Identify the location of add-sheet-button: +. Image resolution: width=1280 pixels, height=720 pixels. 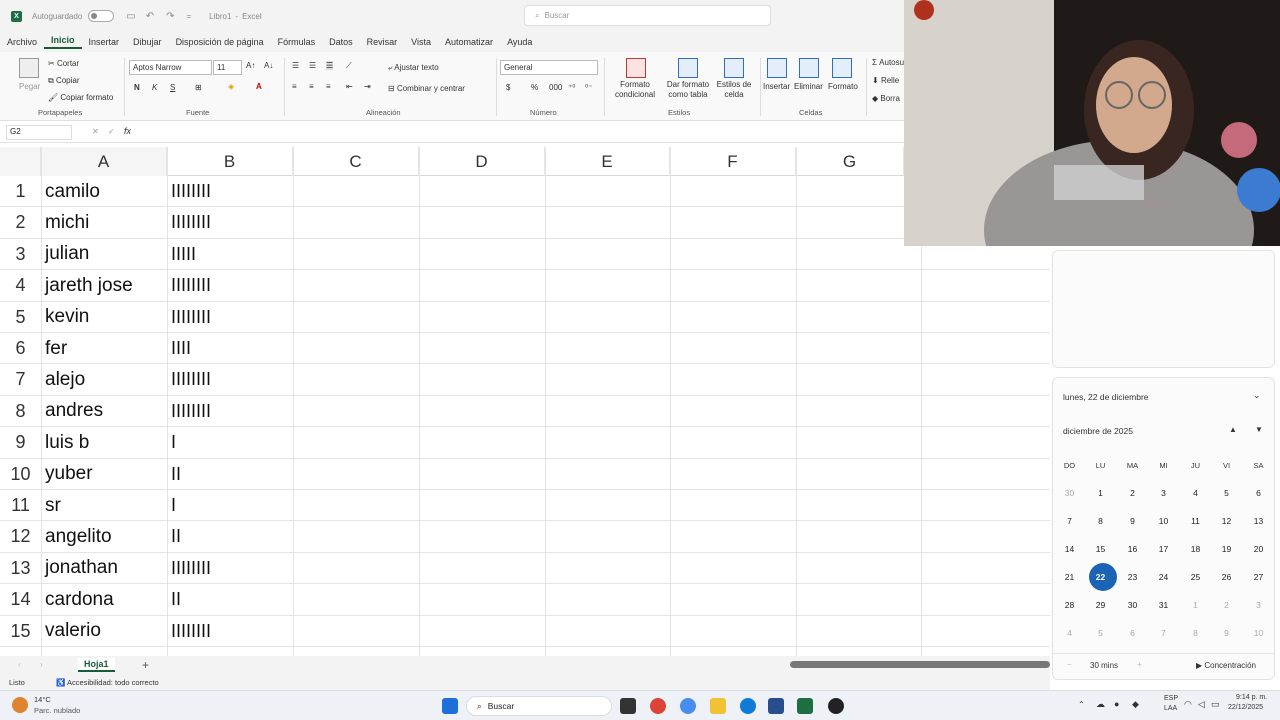
(145, 665).